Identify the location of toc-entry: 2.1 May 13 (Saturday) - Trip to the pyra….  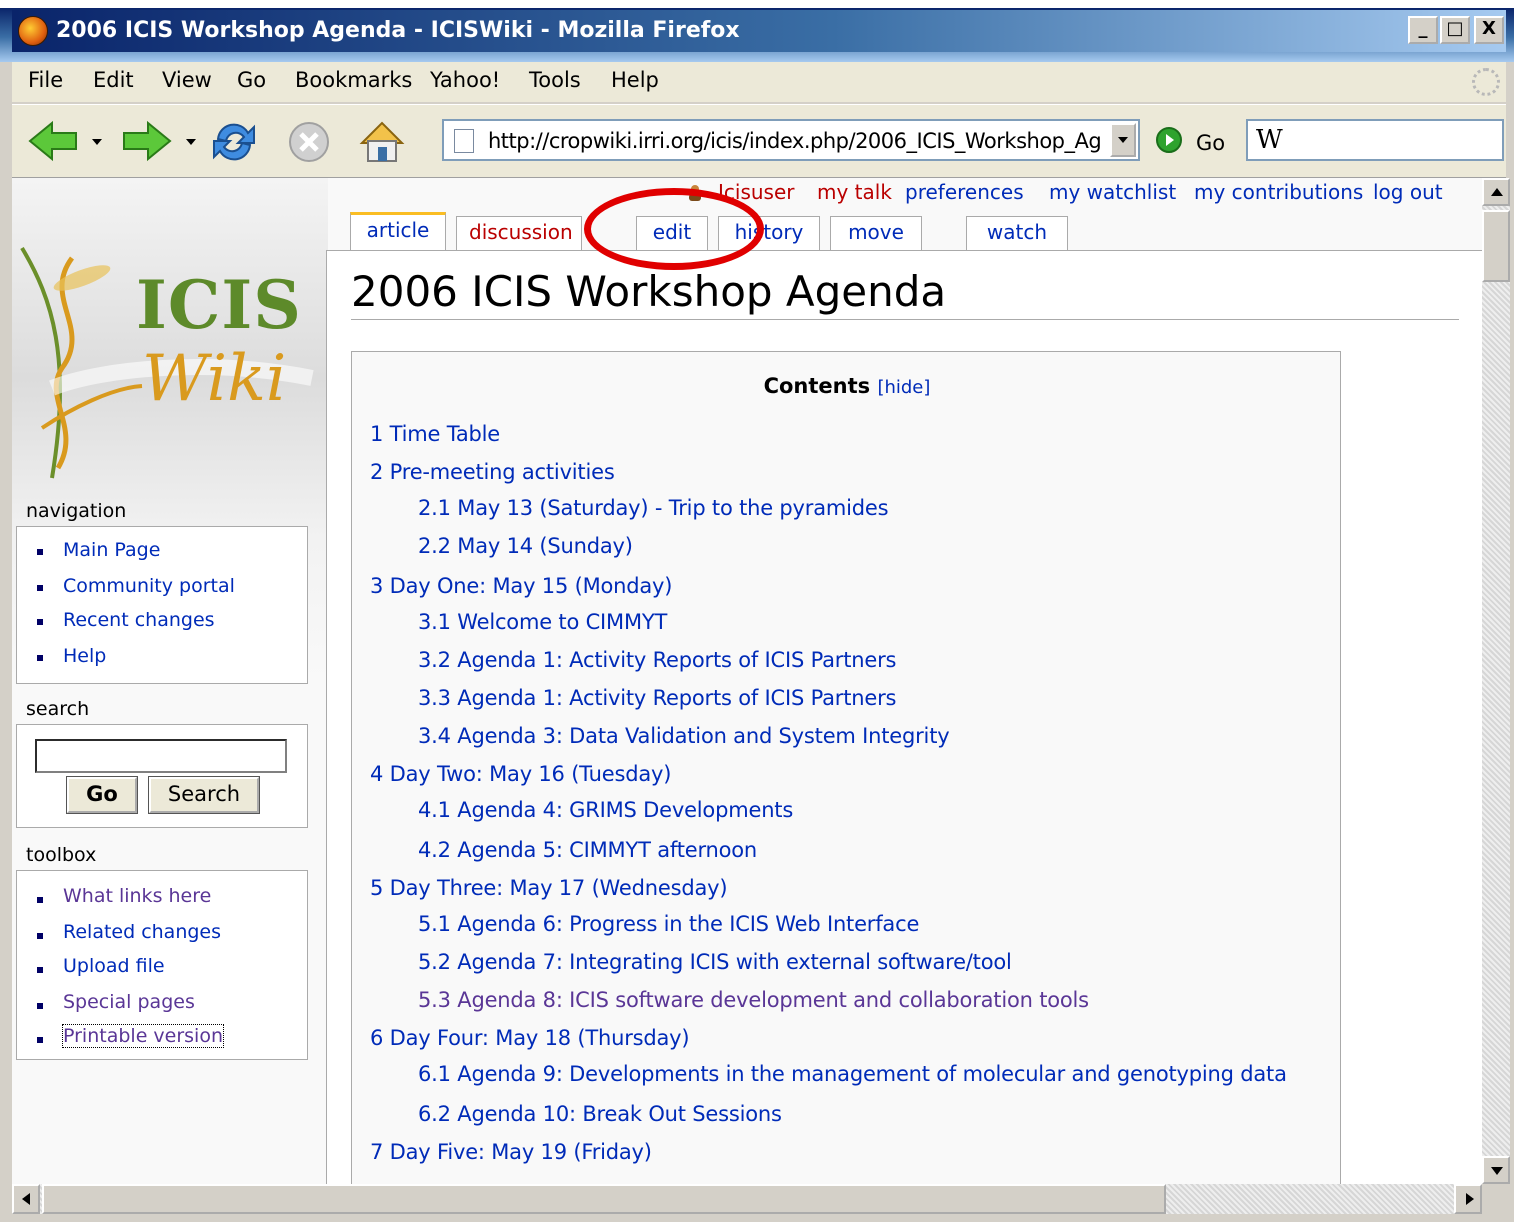
(653, 508).